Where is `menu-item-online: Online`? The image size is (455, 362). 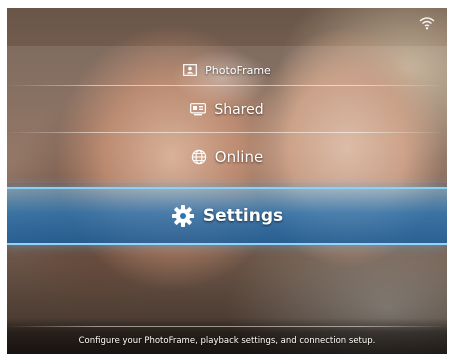 menu-item-online: Online is located at coordinates (227, 157).